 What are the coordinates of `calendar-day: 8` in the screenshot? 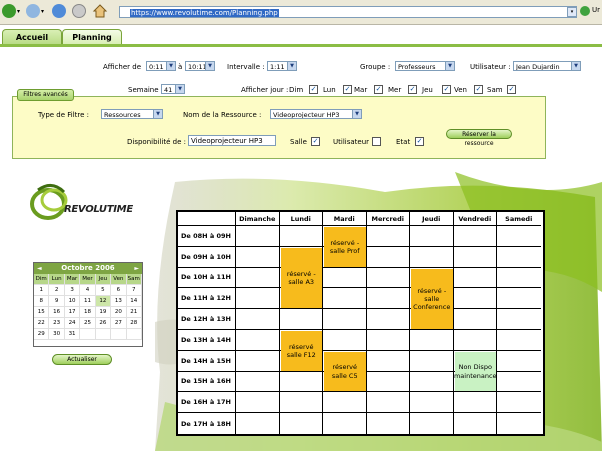 It's located at (42, 301).